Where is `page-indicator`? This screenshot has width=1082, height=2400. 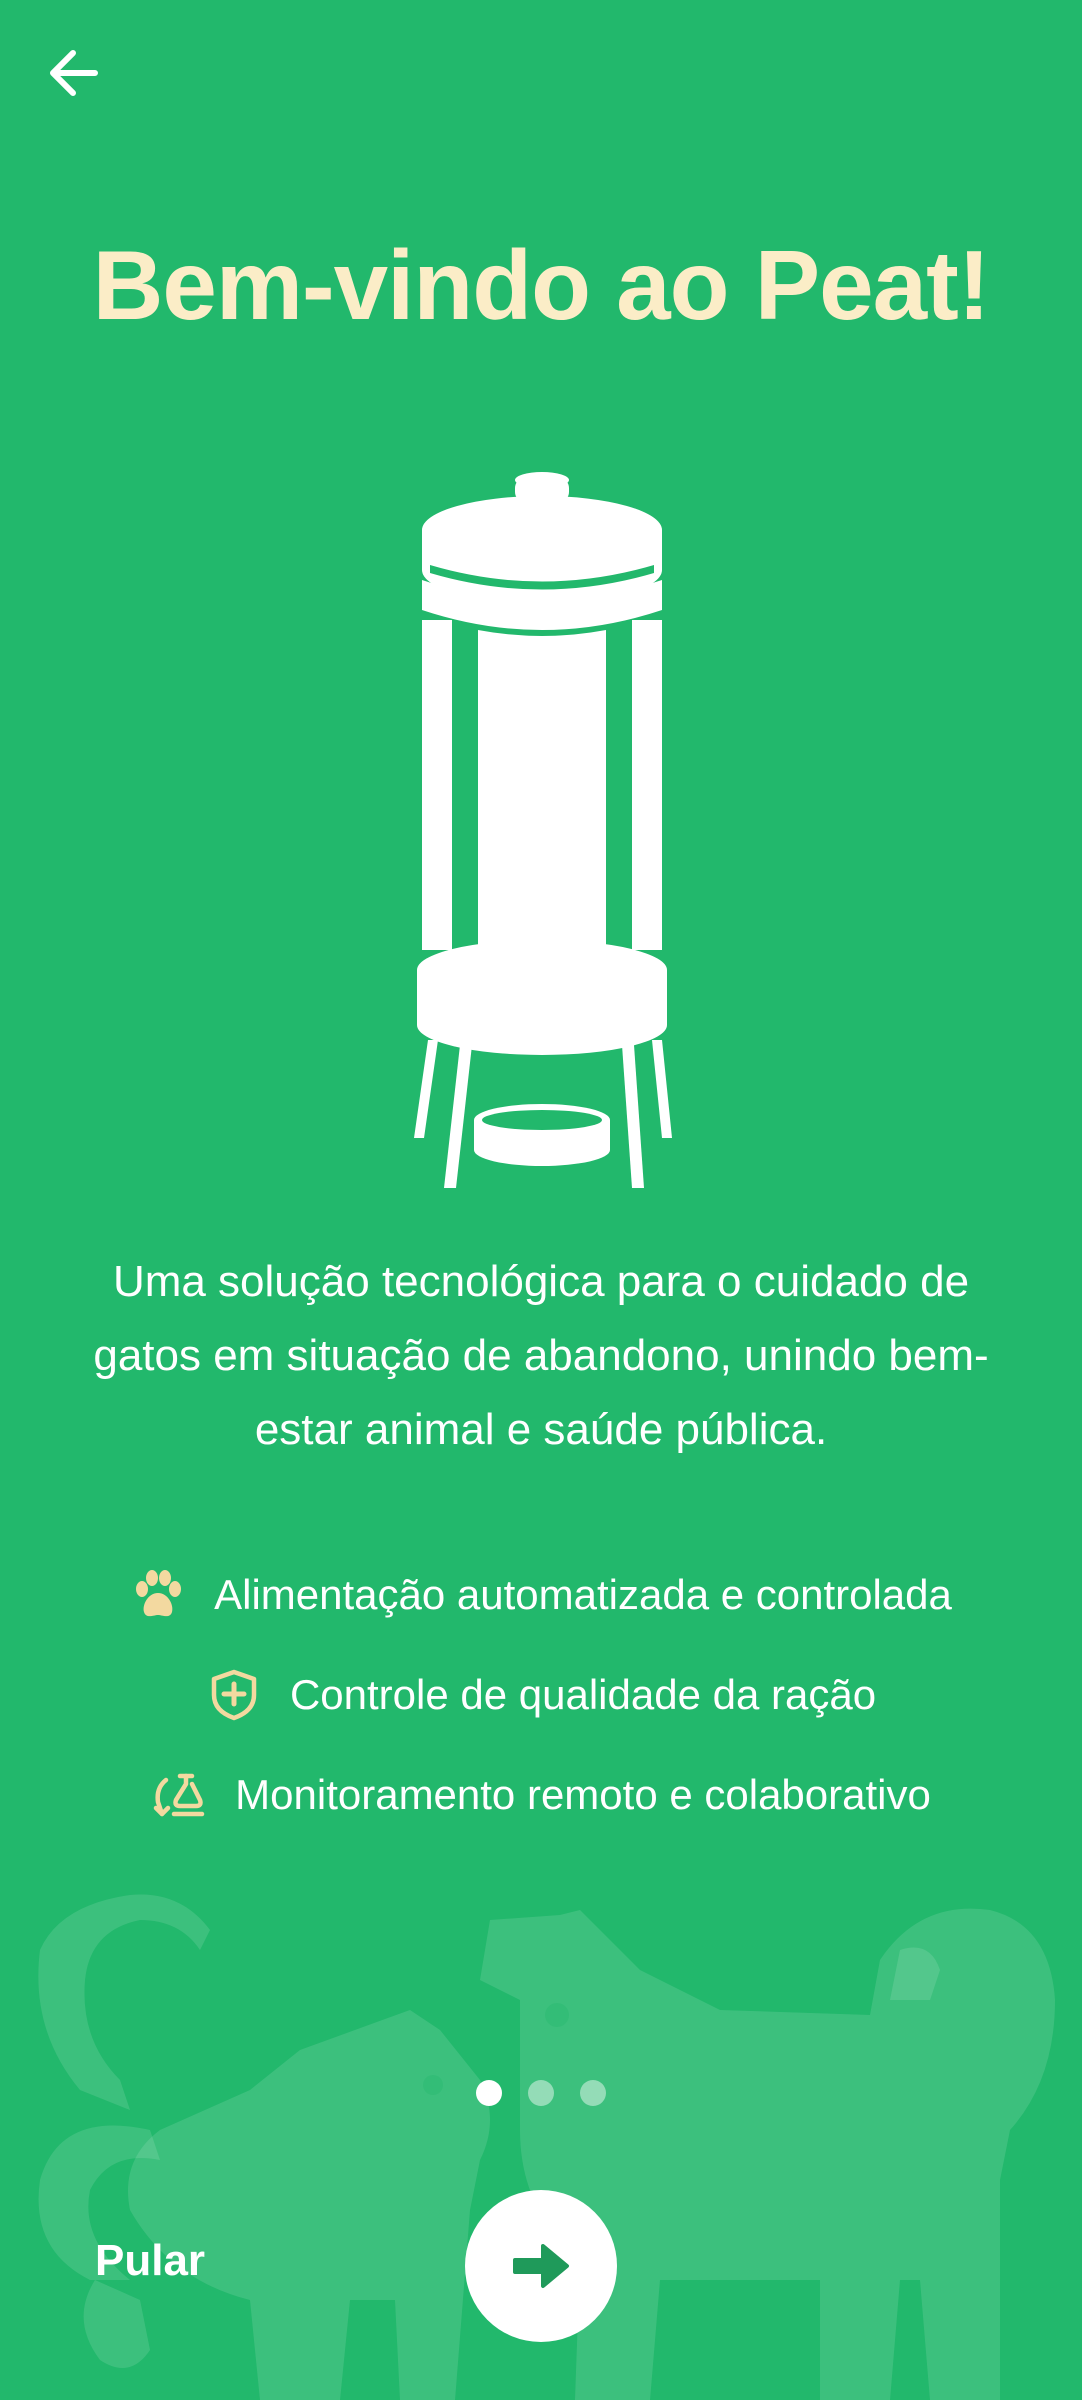
page-indicator is located at coordinates (541, 2093).